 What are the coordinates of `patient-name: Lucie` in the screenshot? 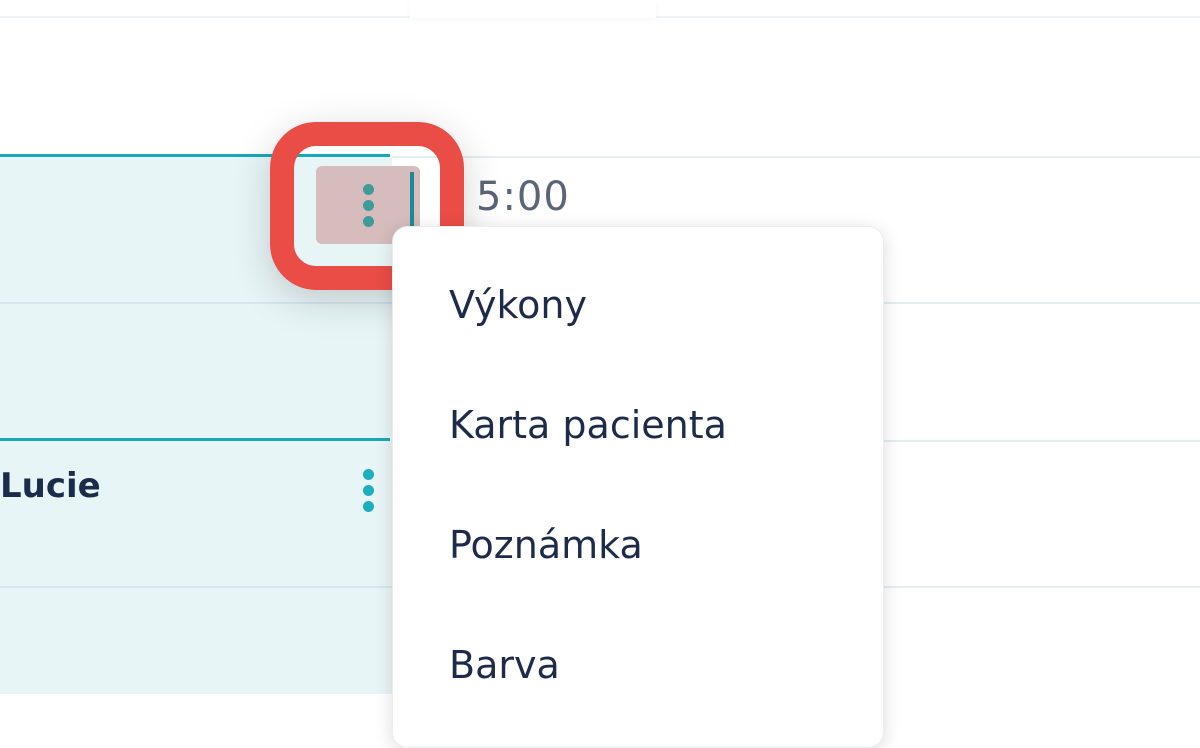 It's located at (50, 486).